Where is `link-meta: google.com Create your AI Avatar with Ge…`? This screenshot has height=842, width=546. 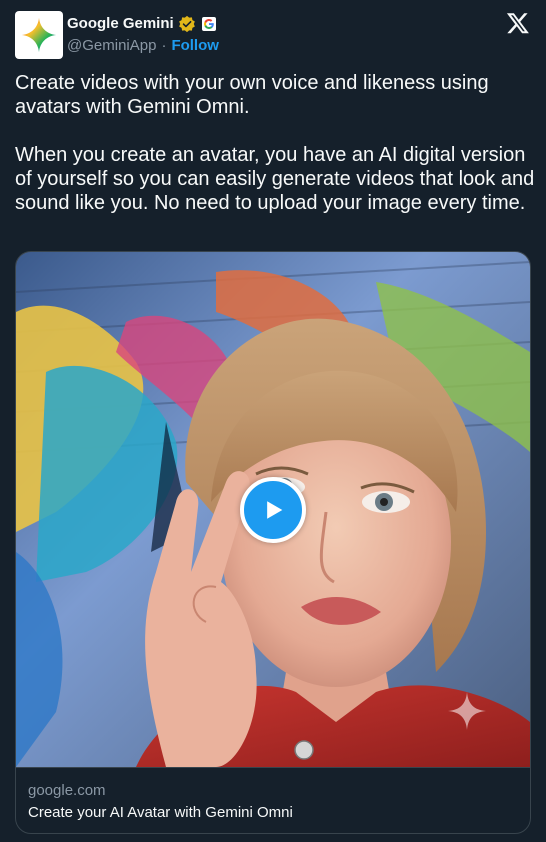
link-meta: google.com Create your AI Avatar with Ge… is located at coordinates (273, 800).